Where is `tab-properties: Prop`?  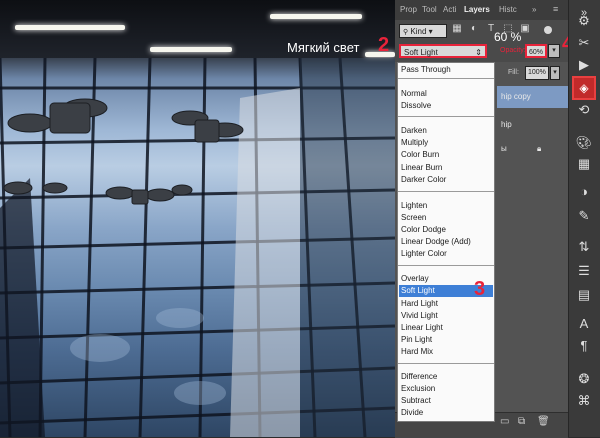 tab-properties: Prop is located at coordinates (408, 9).